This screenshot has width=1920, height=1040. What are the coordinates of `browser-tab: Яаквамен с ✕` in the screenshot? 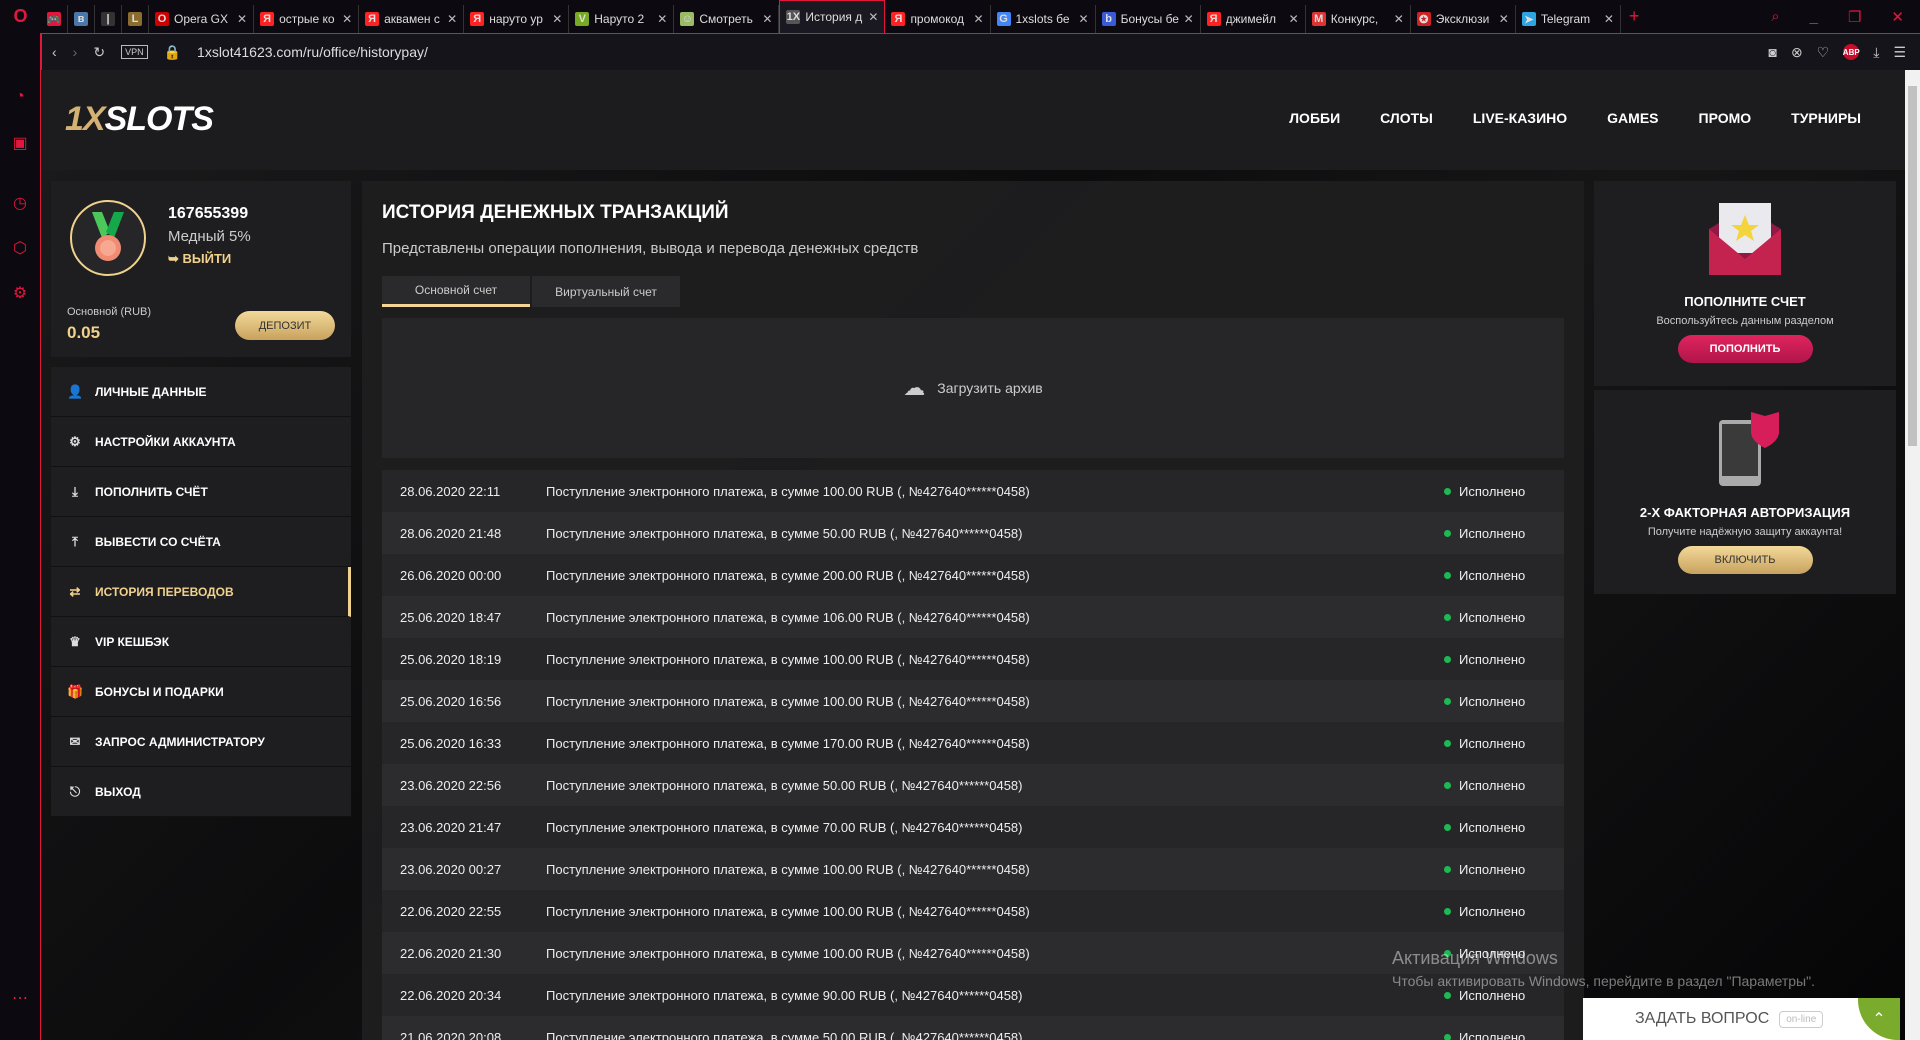 It's located at (412, 19).